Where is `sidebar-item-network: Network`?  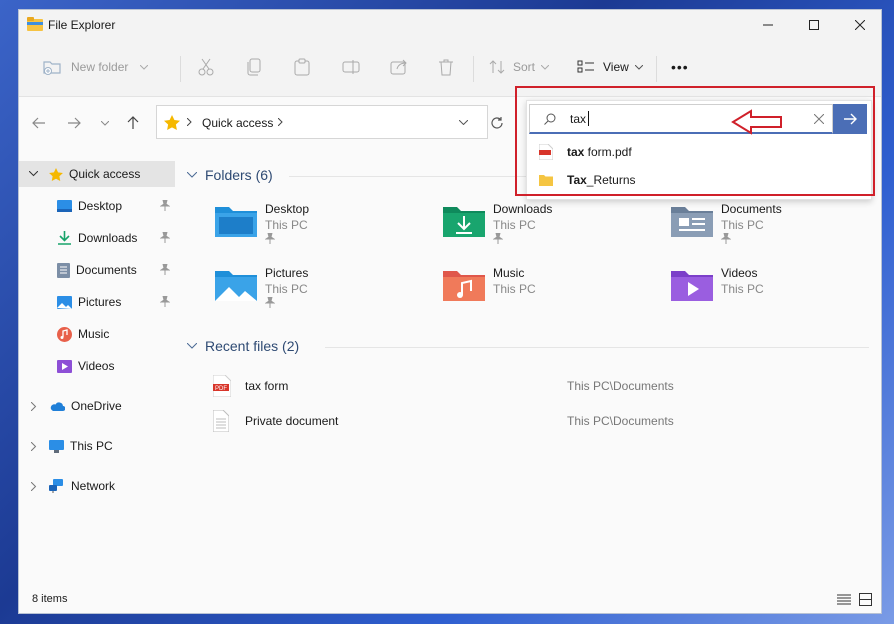
sidebar-item-network: Network is located at coordinates (99, 486).